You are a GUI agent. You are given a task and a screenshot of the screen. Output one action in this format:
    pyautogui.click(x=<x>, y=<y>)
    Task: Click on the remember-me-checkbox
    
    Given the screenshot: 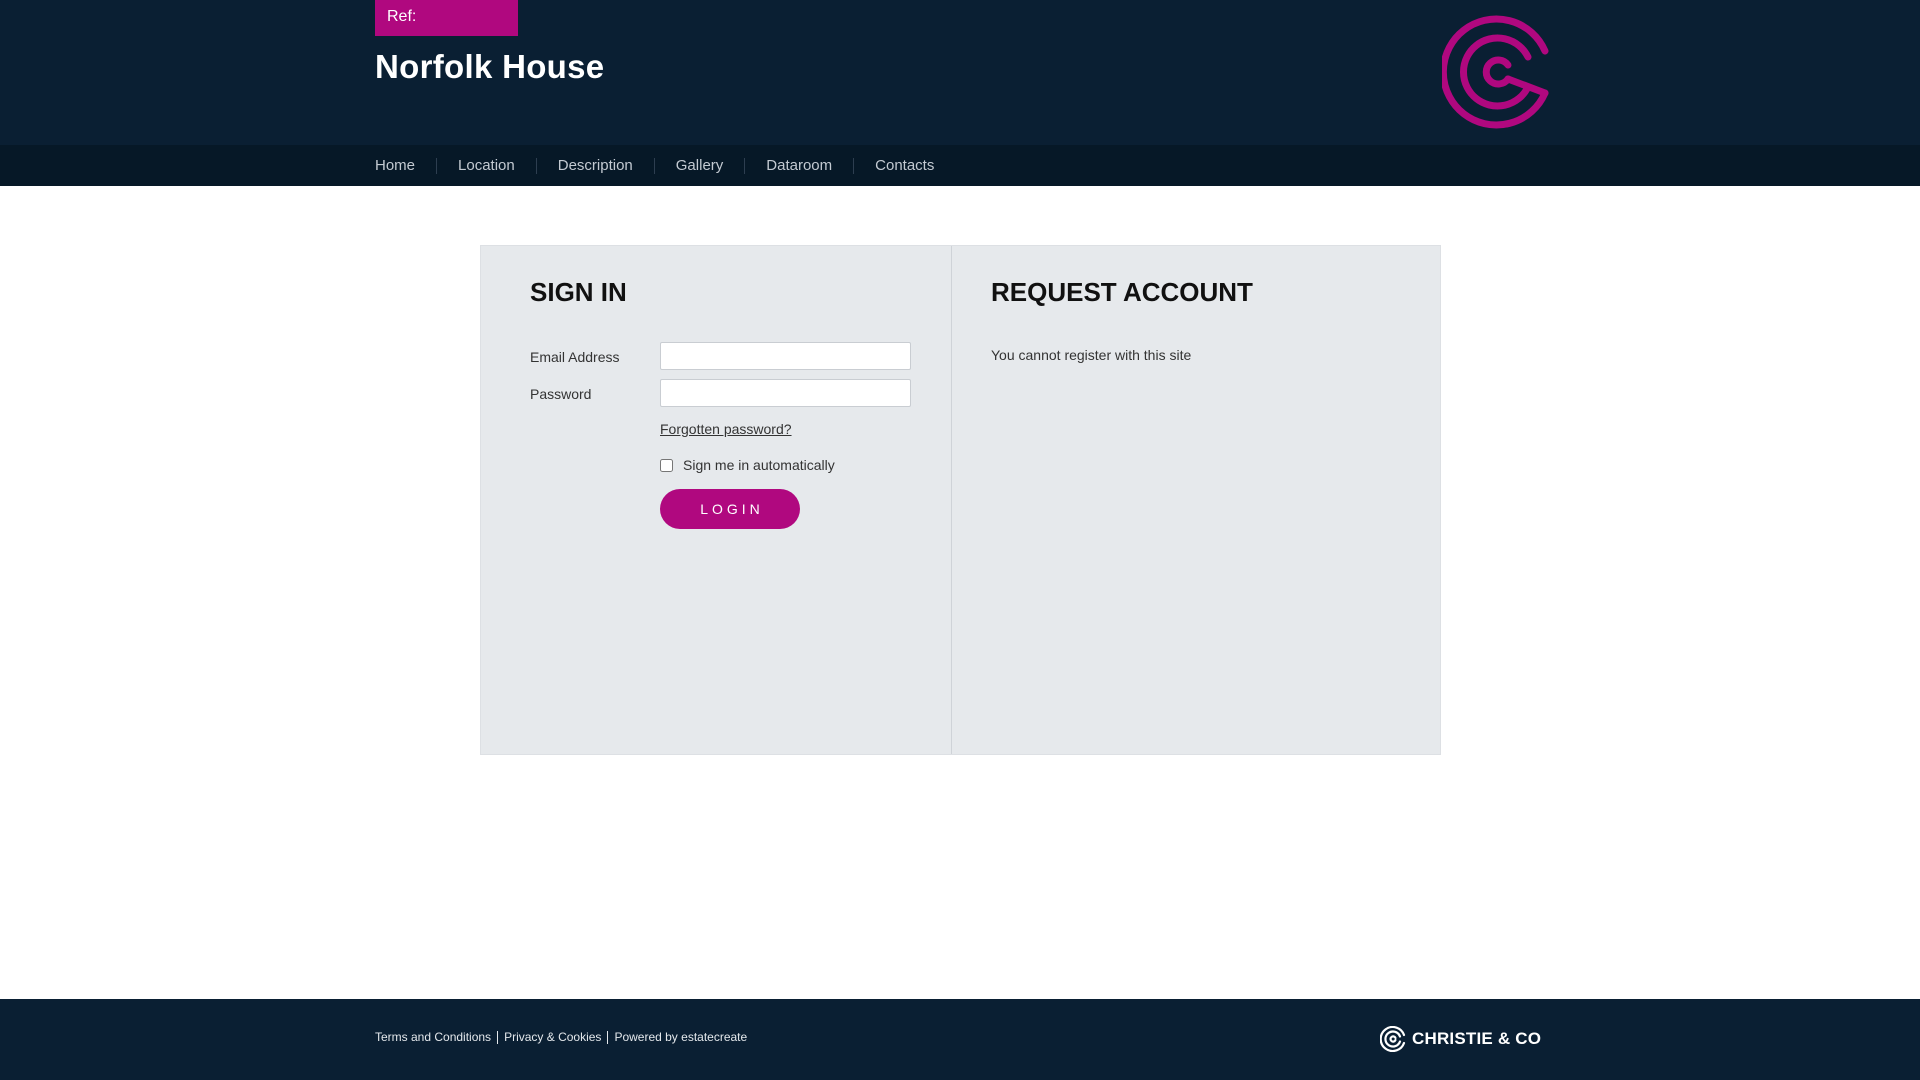 What is the action you would take?
    pyautogui.click(x=666, y=465)
    